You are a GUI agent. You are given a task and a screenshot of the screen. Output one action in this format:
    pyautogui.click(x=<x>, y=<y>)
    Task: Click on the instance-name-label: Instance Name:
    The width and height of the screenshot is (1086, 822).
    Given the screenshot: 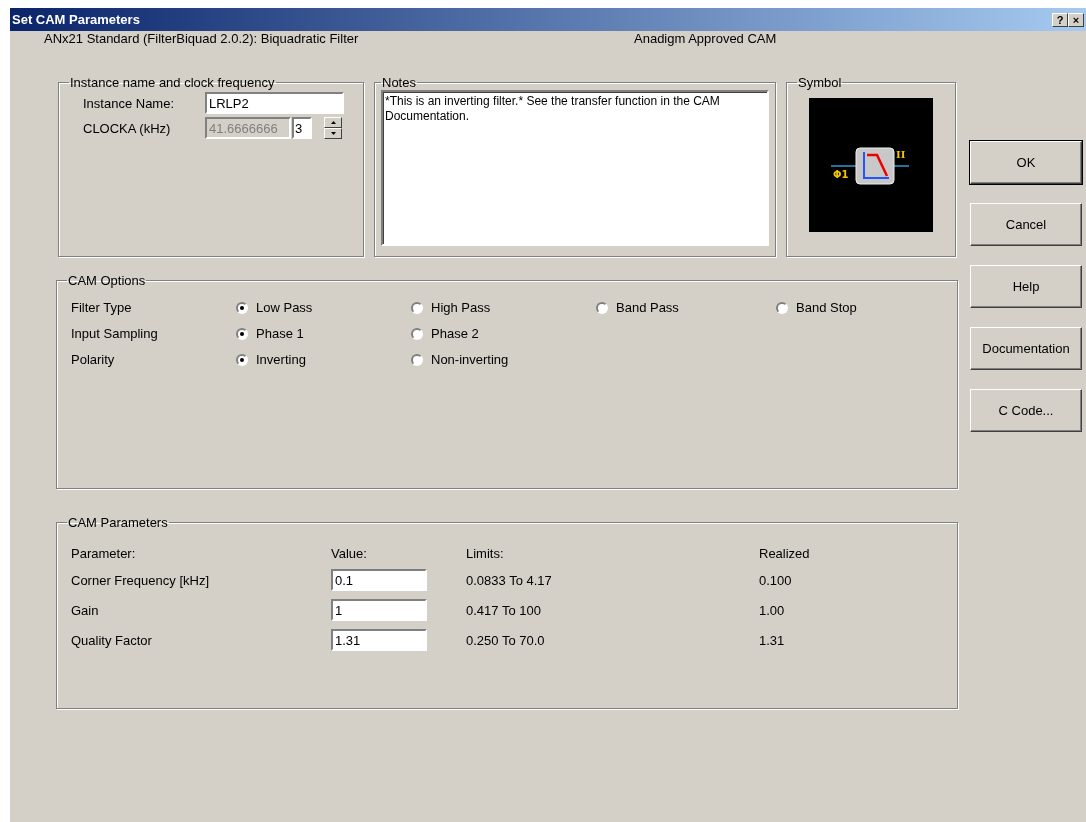 What is the action you would take?
    pyautogui.click(x=129, y=103)
    